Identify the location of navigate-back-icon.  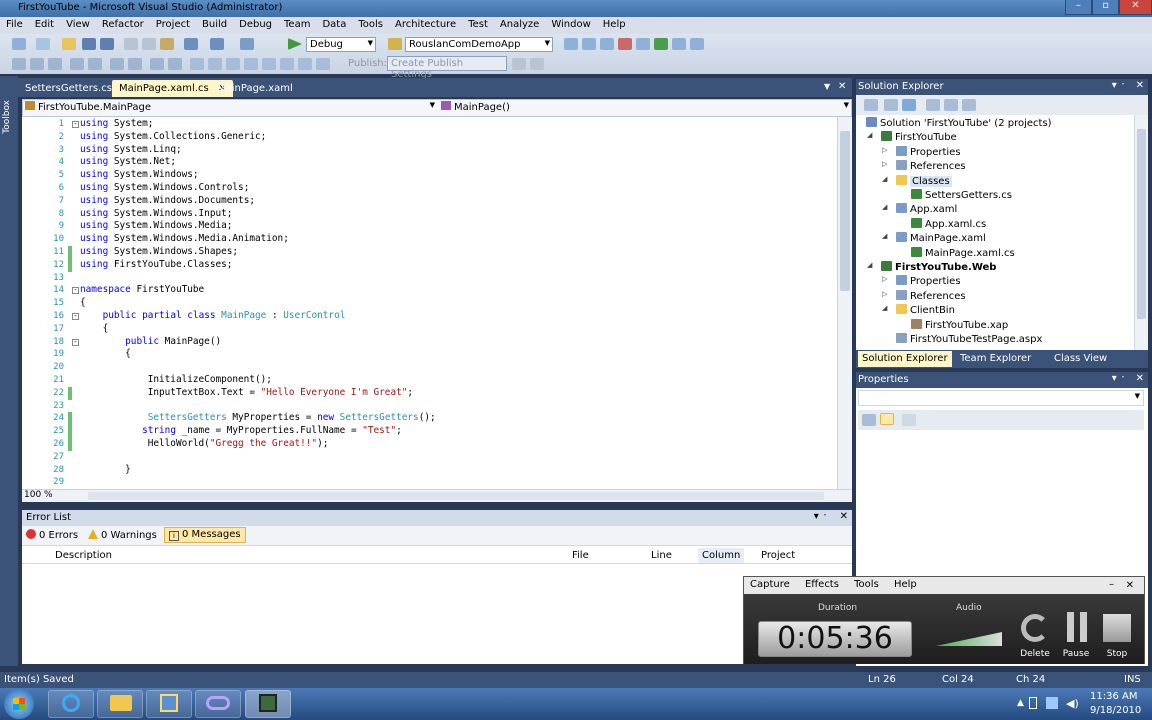
(247, 44).